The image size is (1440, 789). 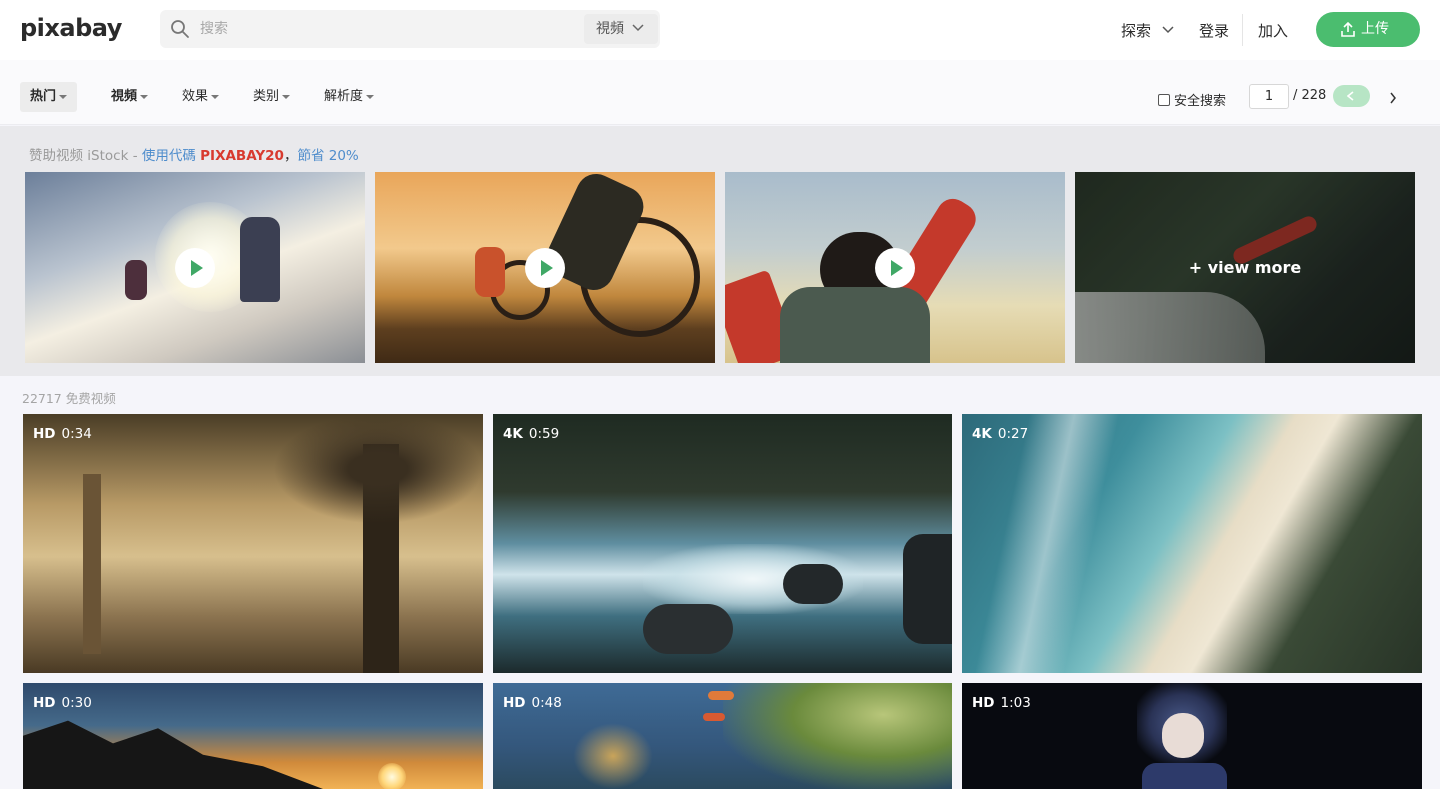 I want to click on media-type-select: 視頻, so click(x=621, y=29).